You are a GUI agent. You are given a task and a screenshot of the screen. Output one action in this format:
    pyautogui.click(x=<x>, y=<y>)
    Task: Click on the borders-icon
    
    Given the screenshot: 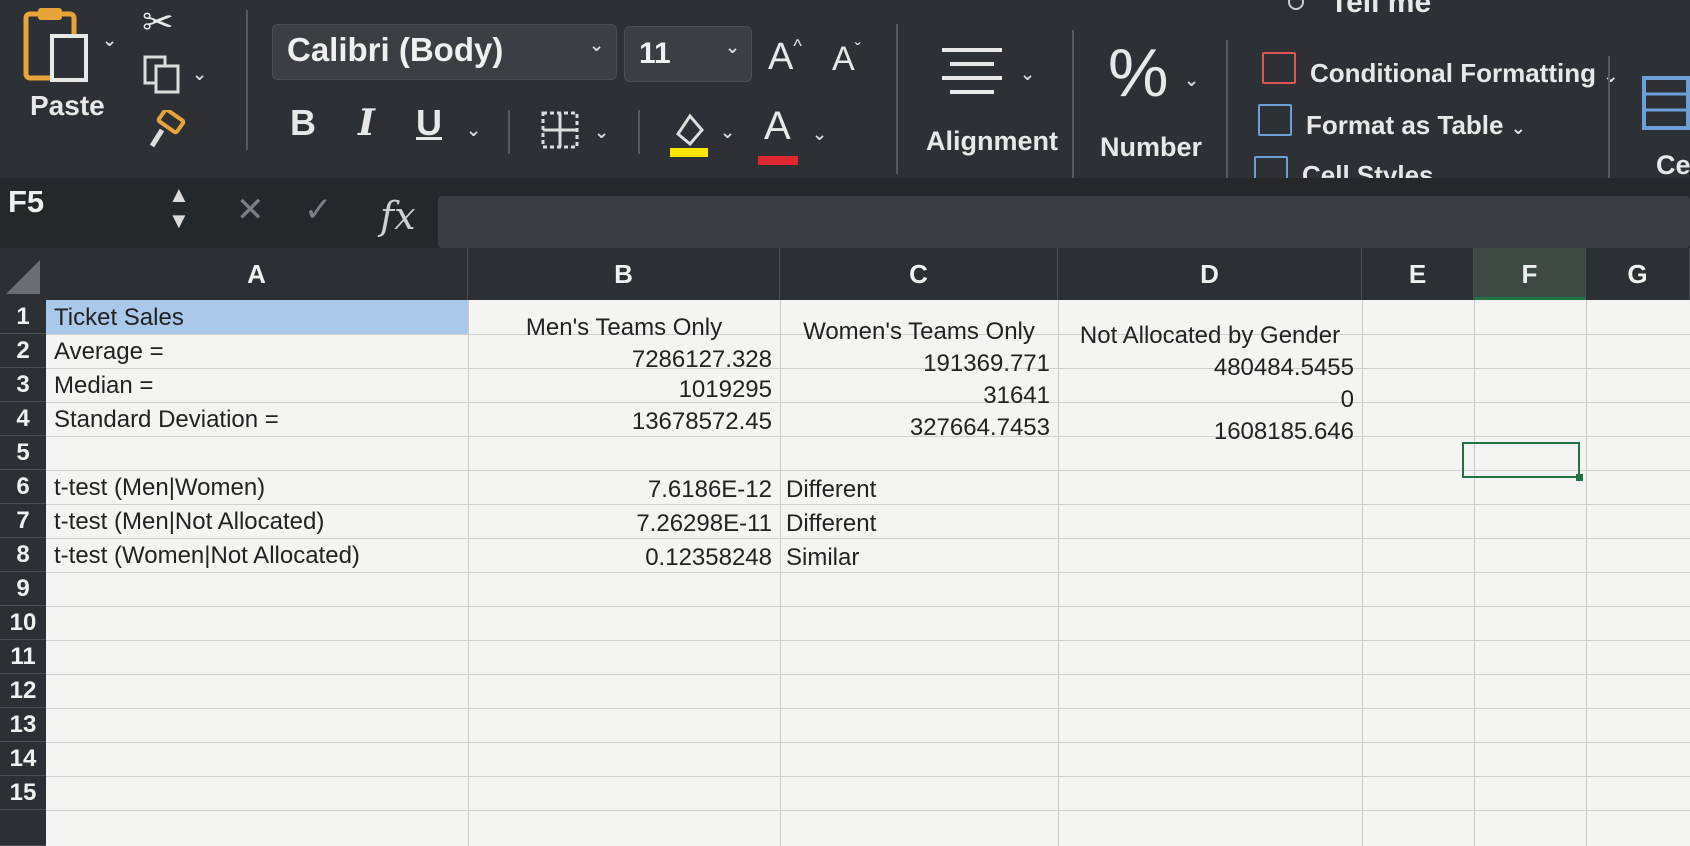 What is the action you would take?
    pyautogui.click(x=560, y=130)
    